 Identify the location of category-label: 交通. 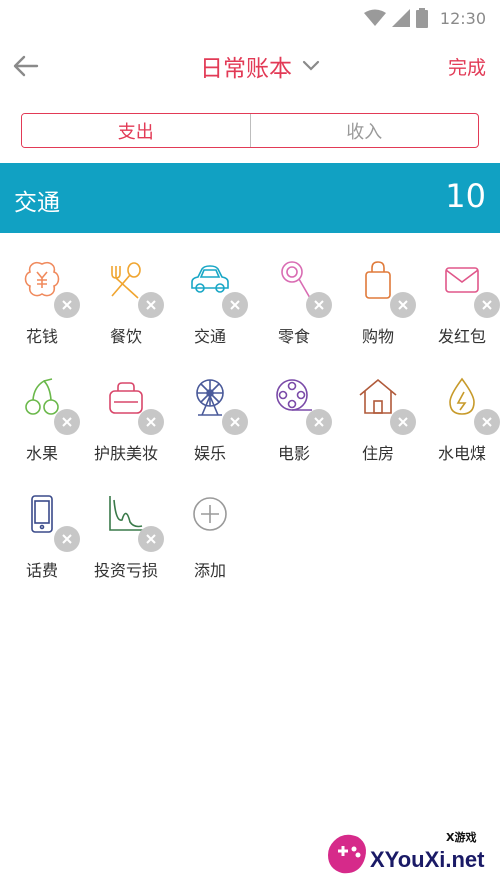
(209, 336).